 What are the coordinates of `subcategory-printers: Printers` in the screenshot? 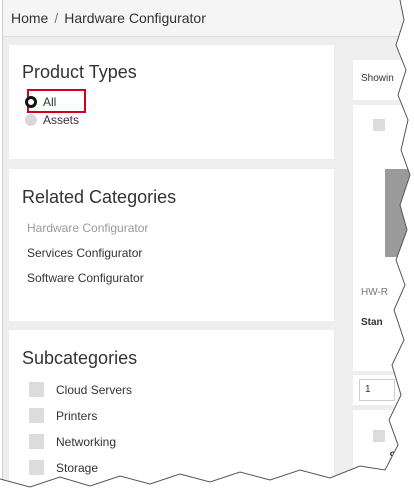 It's located at (63, 415).